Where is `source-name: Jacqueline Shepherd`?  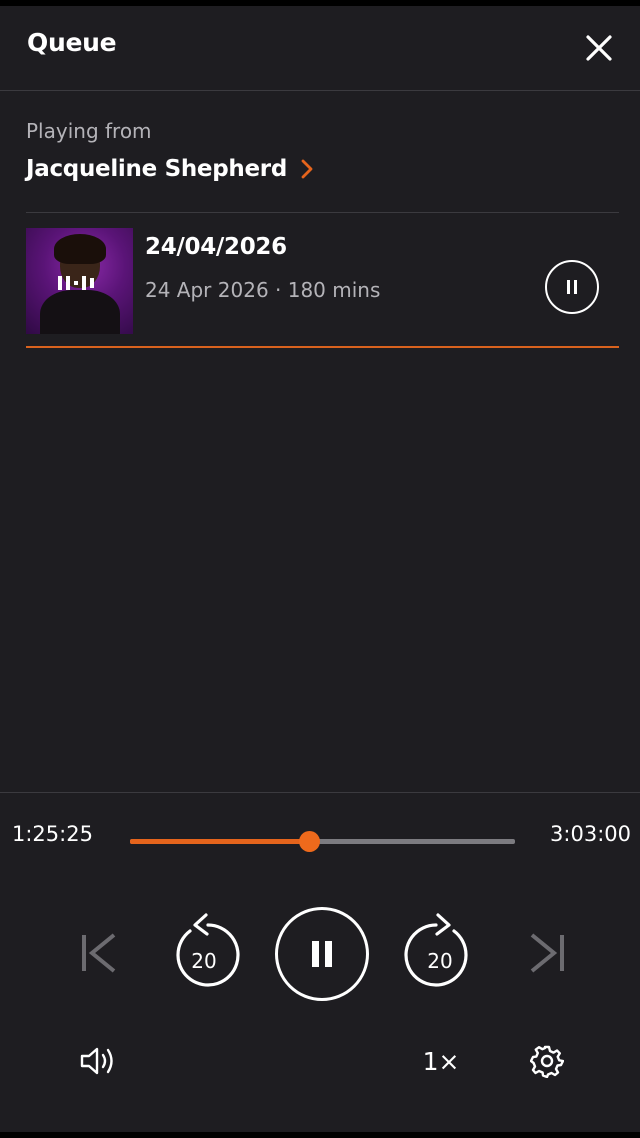
source-name: Jacqueline Shepherd is located at coordinates (156, 169).